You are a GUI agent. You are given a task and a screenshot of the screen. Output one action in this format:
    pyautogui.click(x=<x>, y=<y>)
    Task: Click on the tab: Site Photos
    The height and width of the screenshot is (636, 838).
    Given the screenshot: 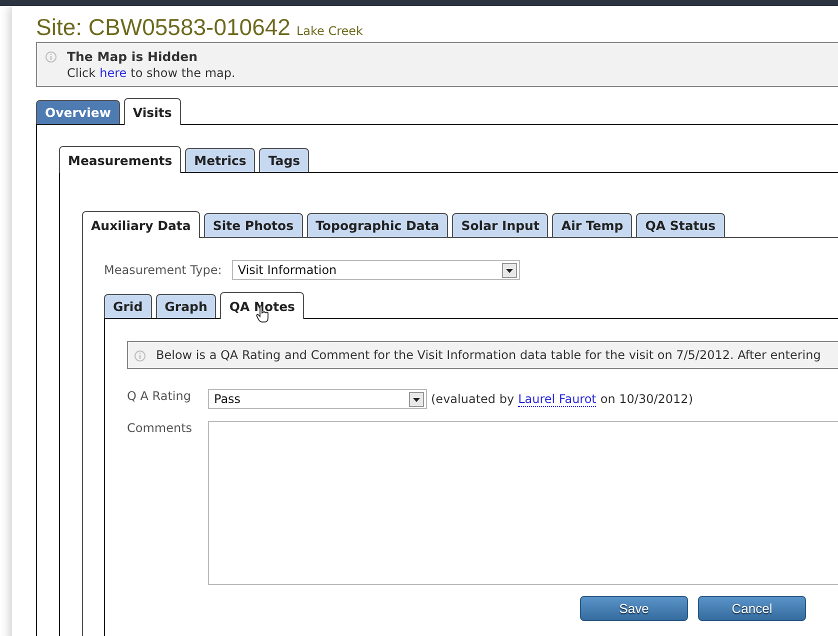 What is the action you would take?
    pyautogui.click(x=253, y=225)
    